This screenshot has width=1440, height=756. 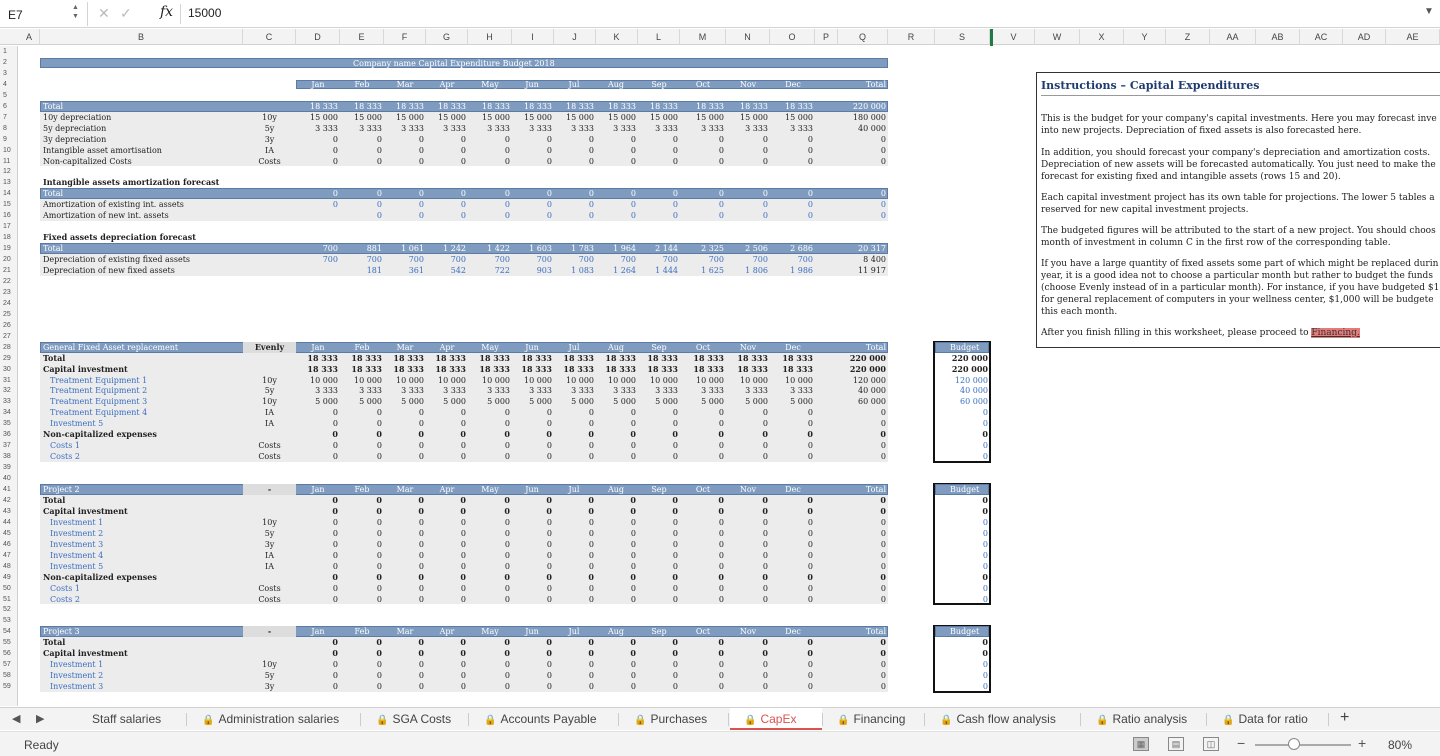 What do you see at coordinates (143, 128) in the screenshot?
I see `summary-label: 5y depreciation` at bounding box center [143, 128].